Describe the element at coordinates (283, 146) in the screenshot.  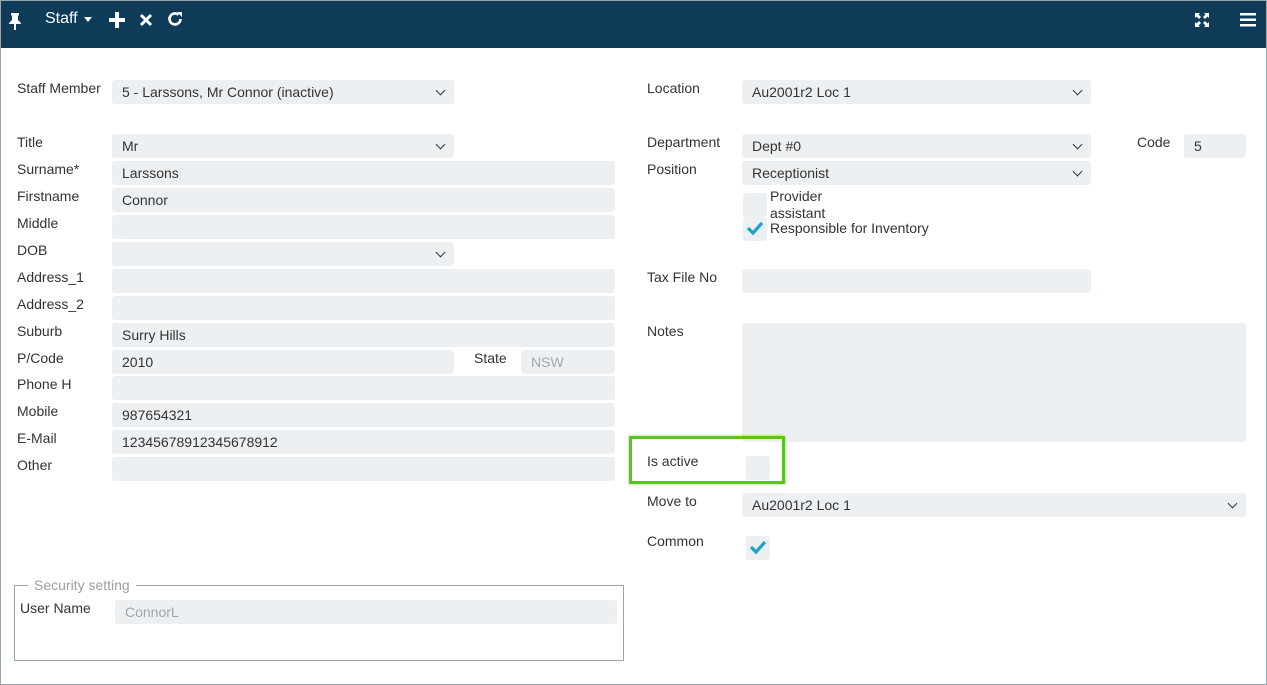
I see `title-select: Mr` at that location.